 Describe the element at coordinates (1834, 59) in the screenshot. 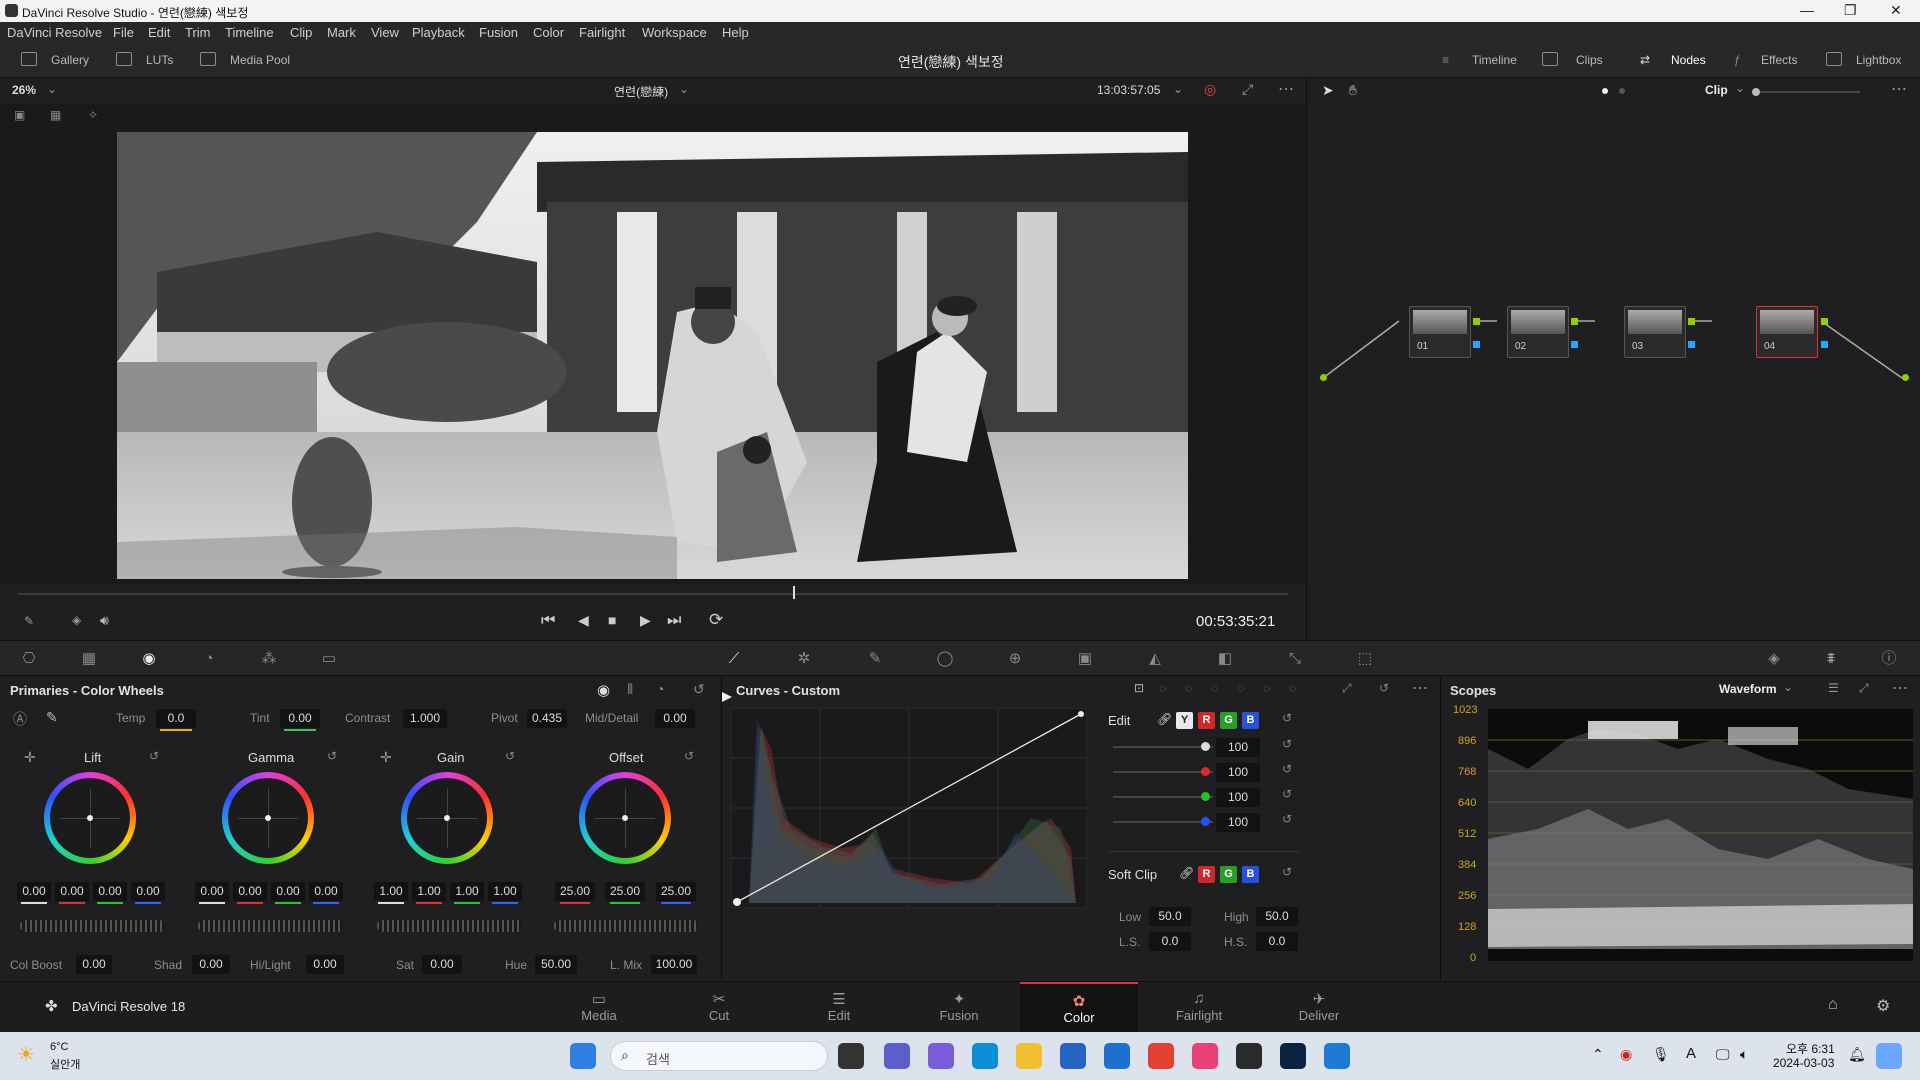

I see `lightbox-icon` at that location.